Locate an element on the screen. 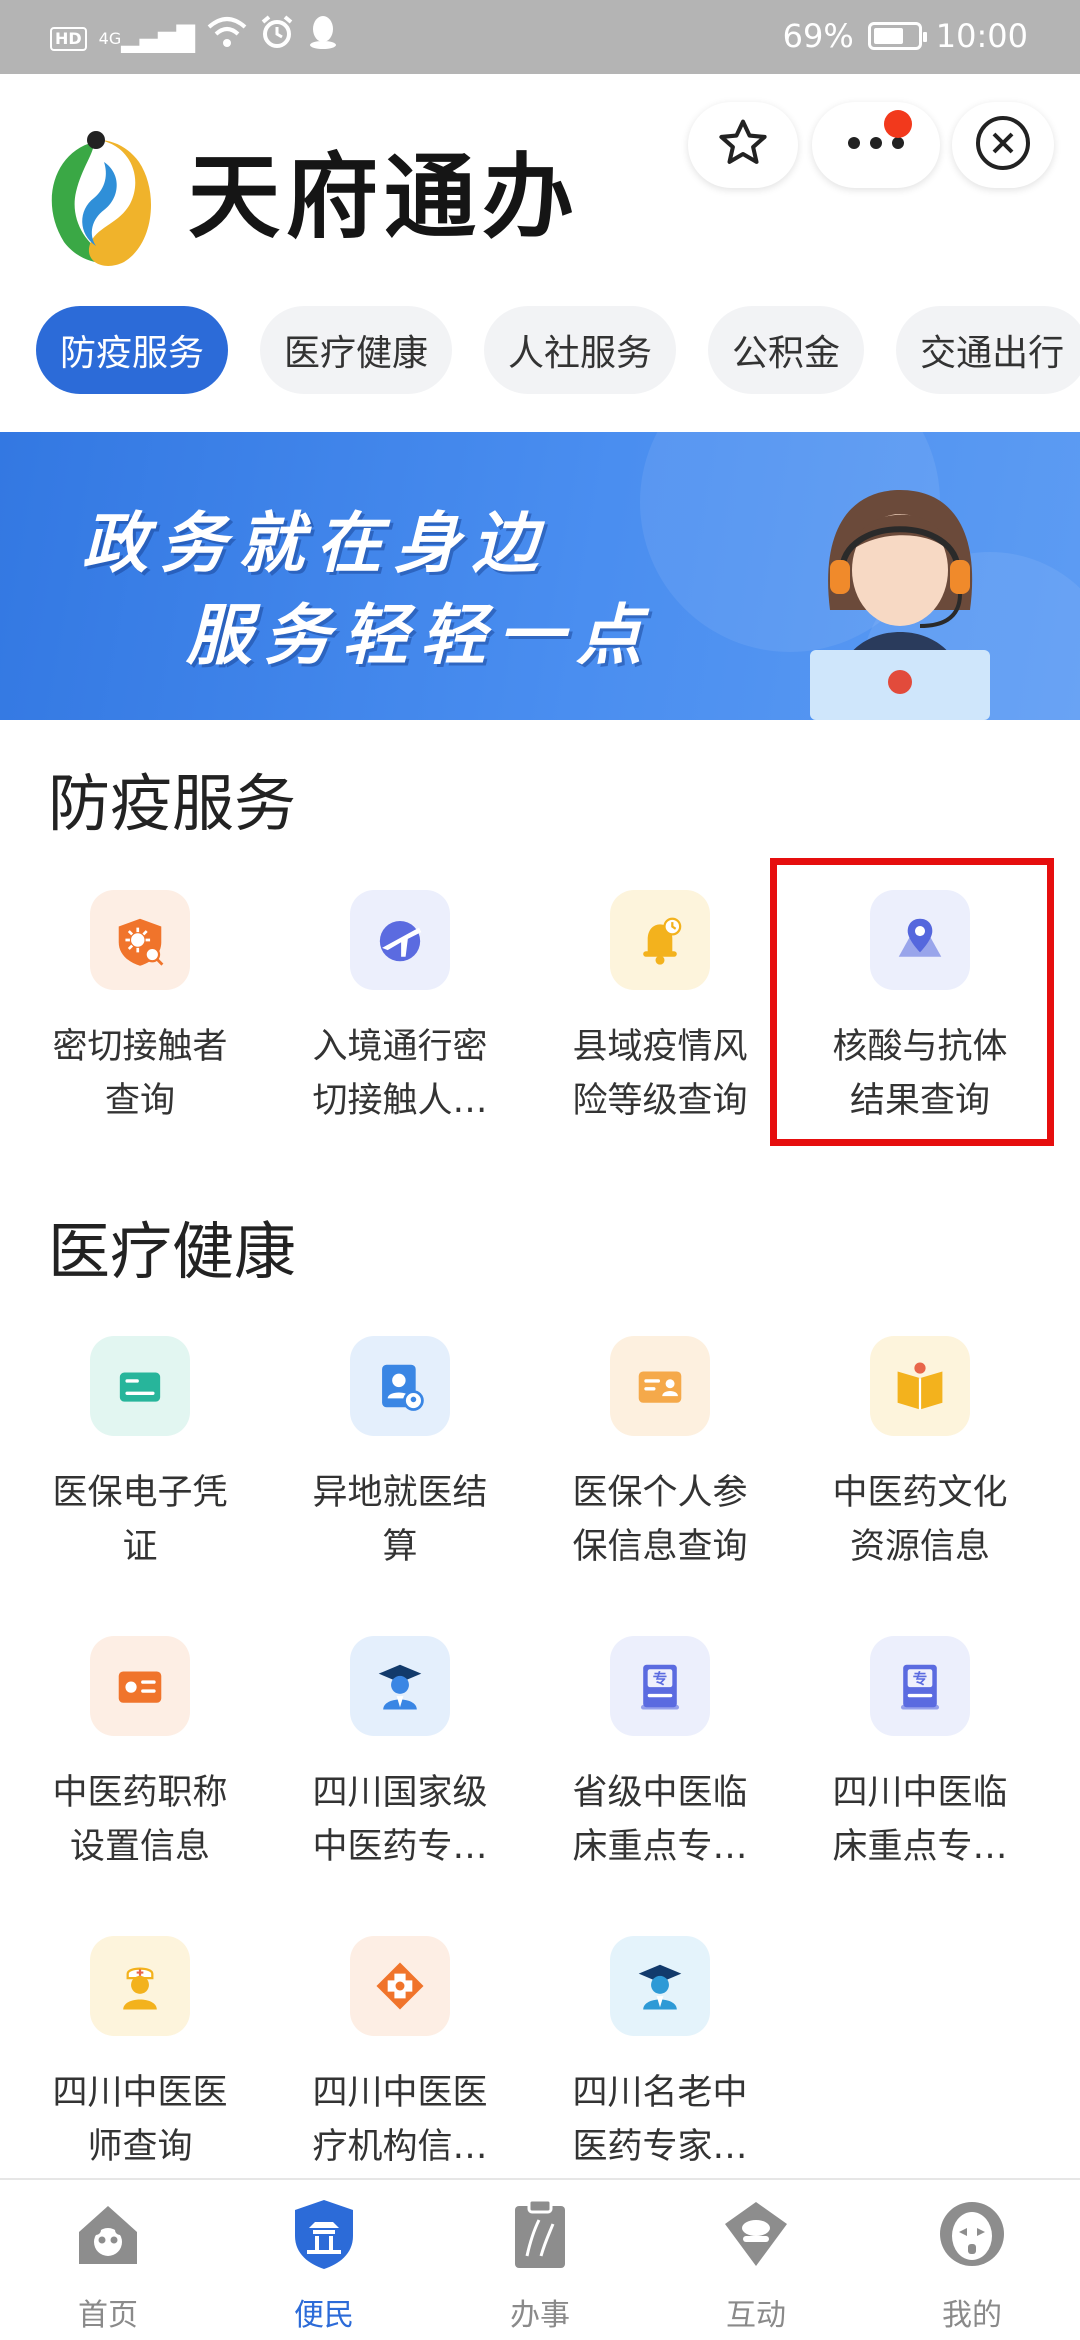  battery-icon is located at coordinates (897, 36).